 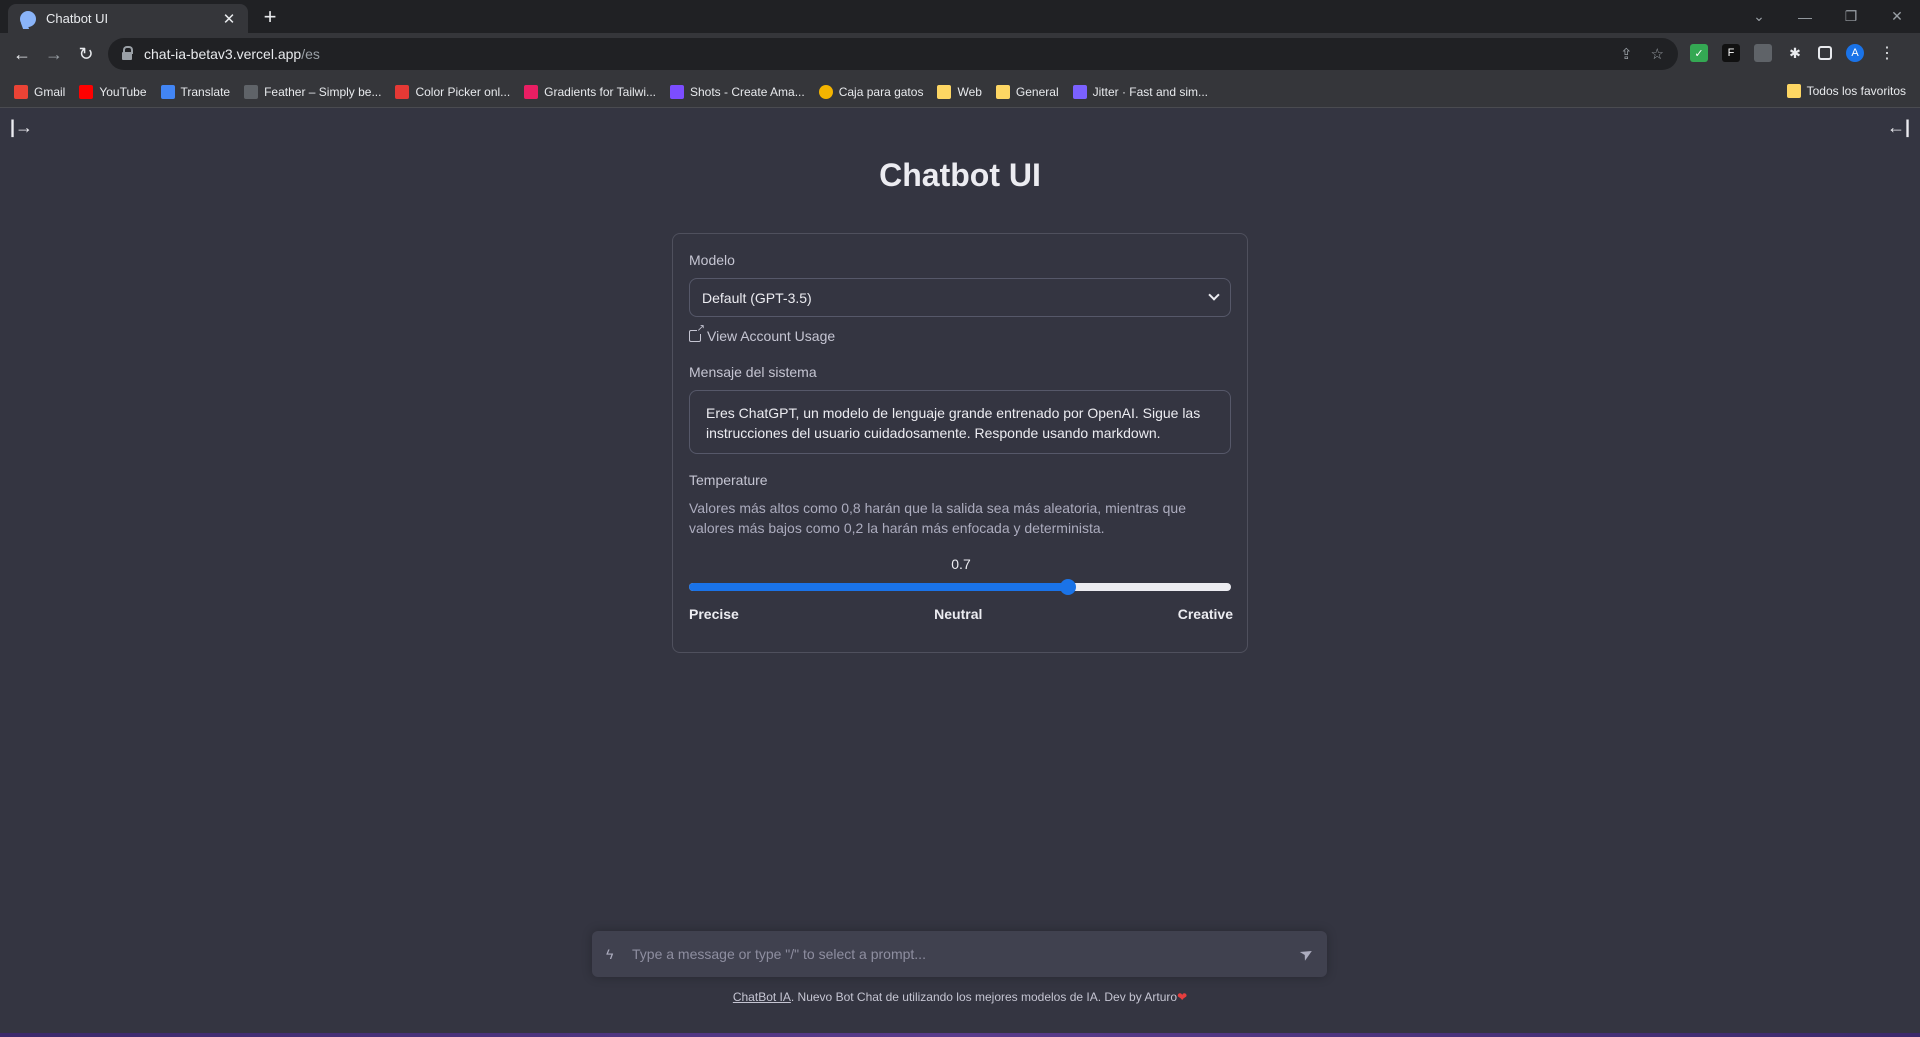 I want to click on temperature-ticks: Precise Neutral Creative, so click(x=961, y=614).